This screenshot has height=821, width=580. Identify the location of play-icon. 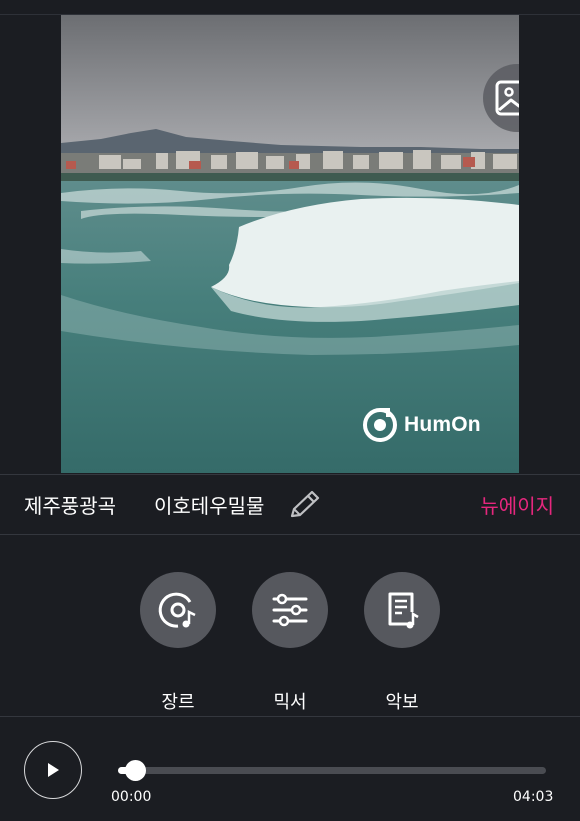
(53, 770).